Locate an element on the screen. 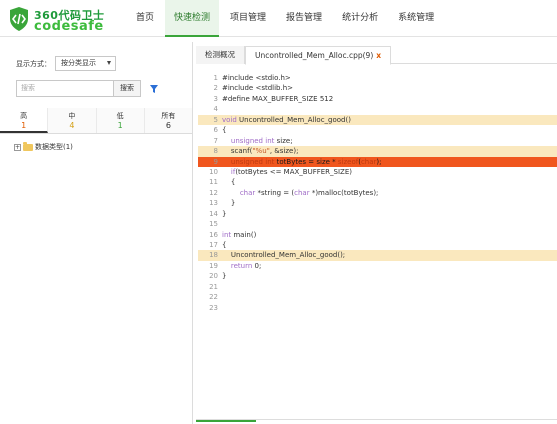  folder-icon is located at coordinates (28, 146).